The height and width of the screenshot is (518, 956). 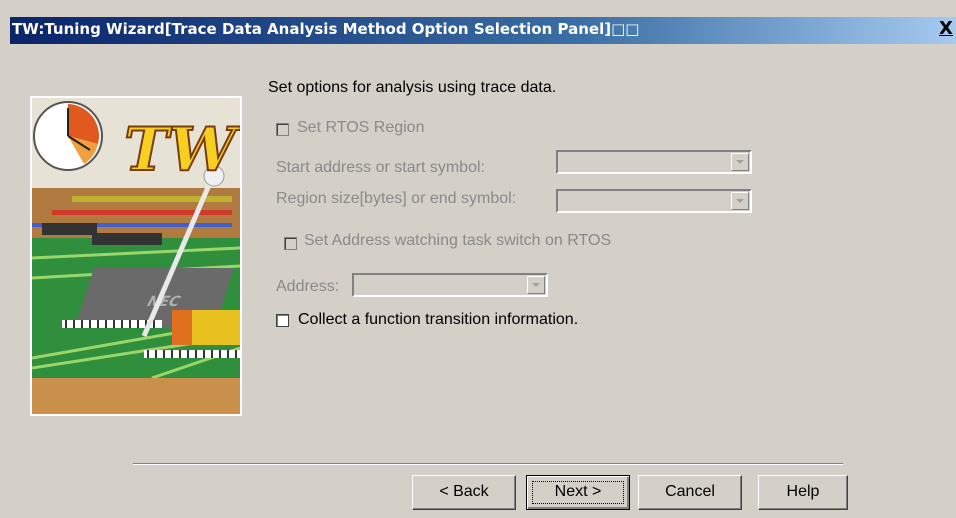 I want to click on next-button: Next >, so click(x=578, y=492).